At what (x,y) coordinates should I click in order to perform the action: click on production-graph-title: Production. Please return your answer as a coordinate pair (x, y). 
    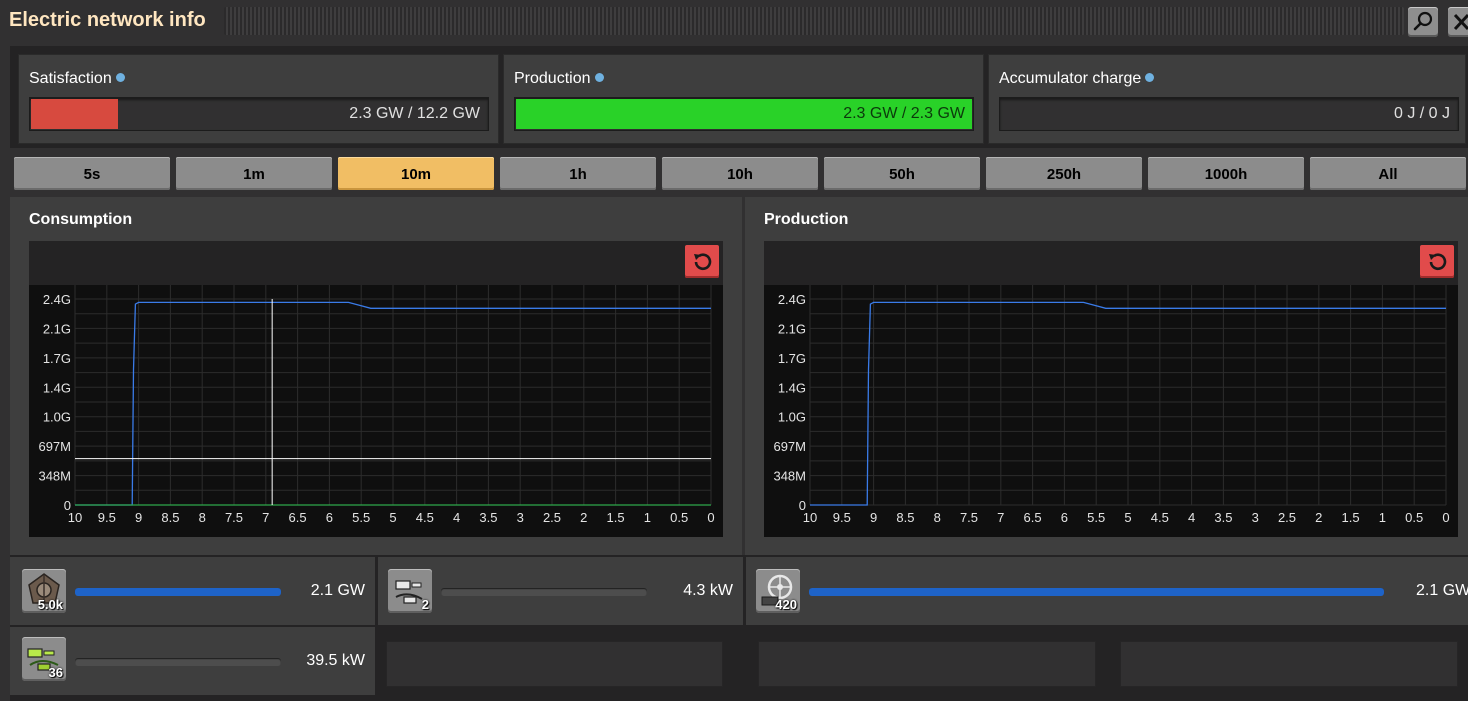
    Looking at the image, I should click on (806, 219).